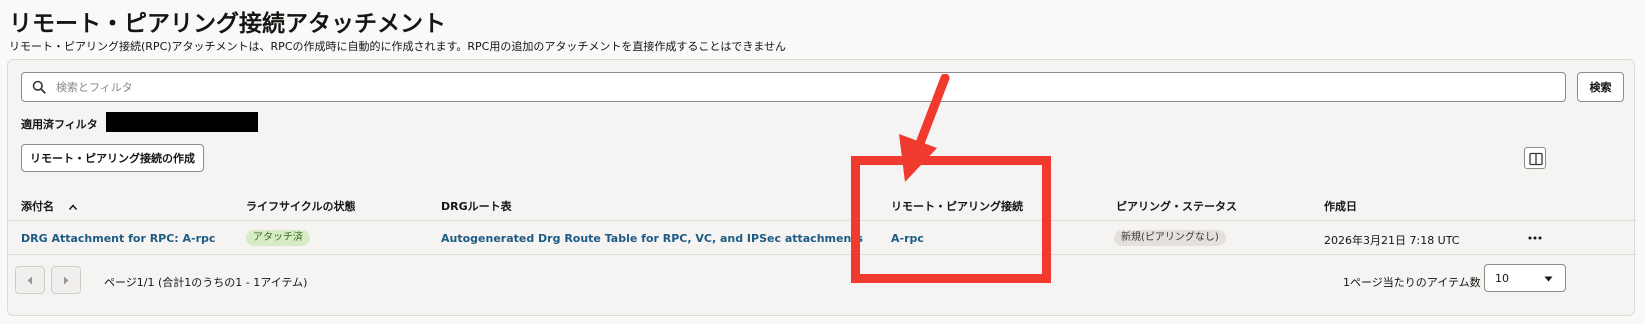 The image size is (1645, 324). I want to click on search-icon, so click(39, 87).